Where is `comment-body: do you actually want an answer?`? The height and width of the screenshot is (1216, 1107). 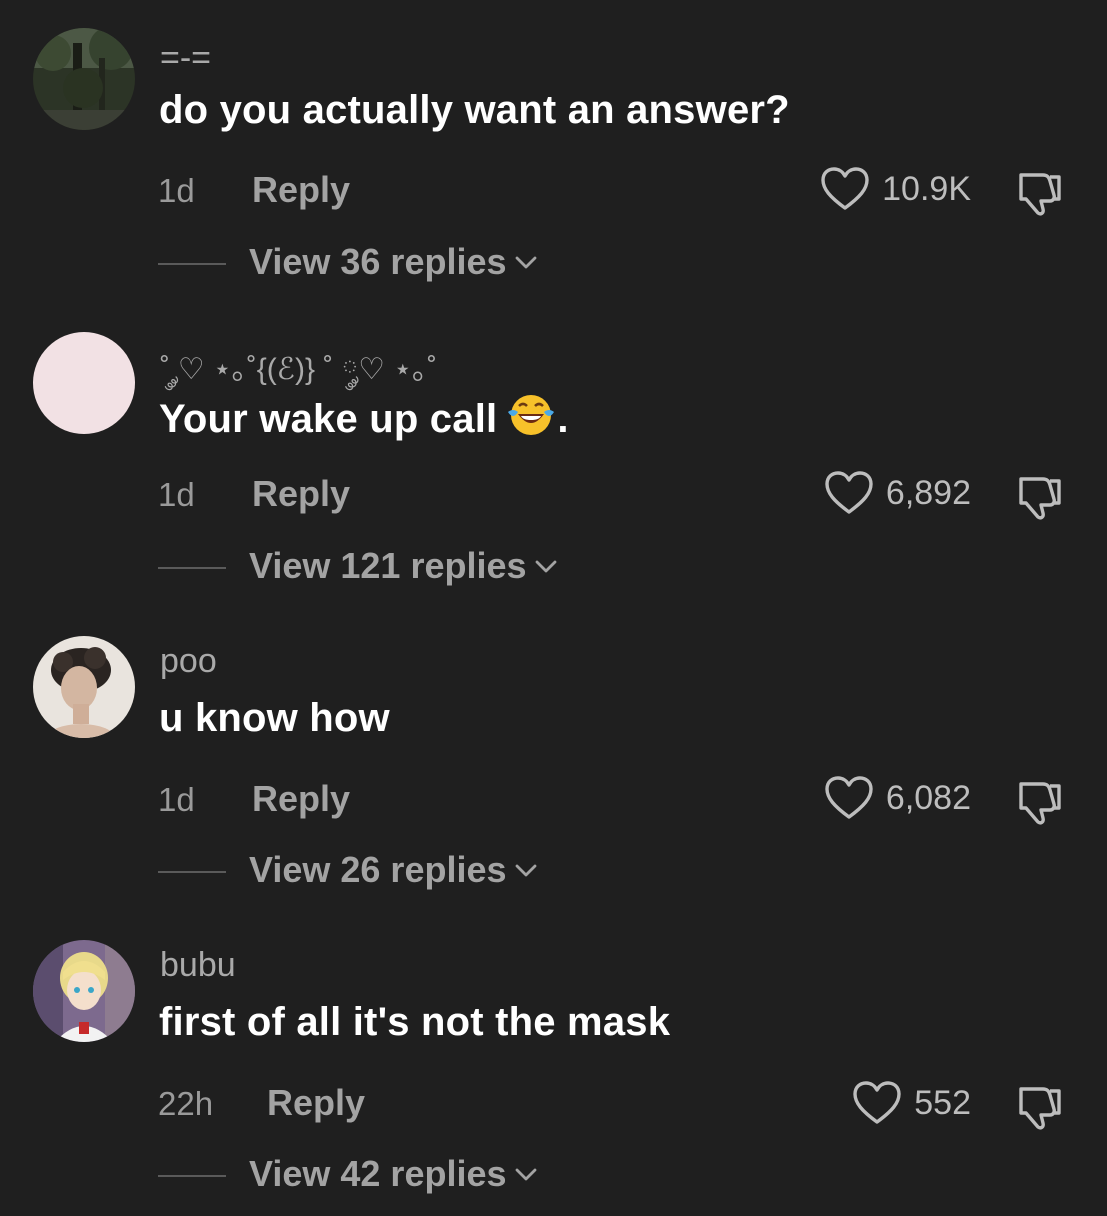 comment-body: do you actually want an answer? is located at coordinates (474, 110).